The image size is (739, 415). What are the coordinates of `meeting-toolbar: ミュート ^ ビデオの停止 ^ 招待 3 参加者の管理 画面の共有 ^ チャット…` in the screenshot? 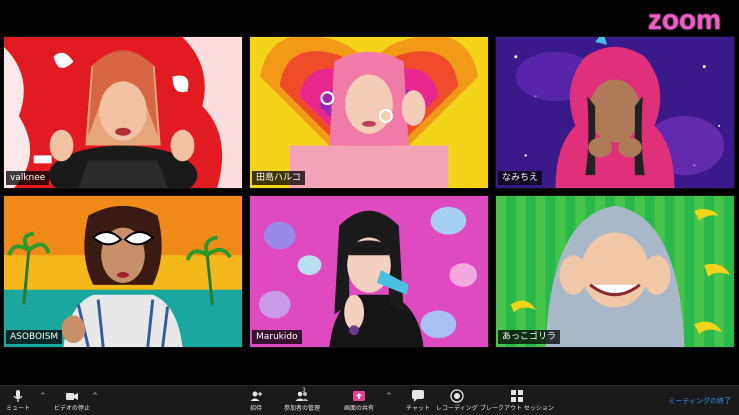 It's located at (369, 400).